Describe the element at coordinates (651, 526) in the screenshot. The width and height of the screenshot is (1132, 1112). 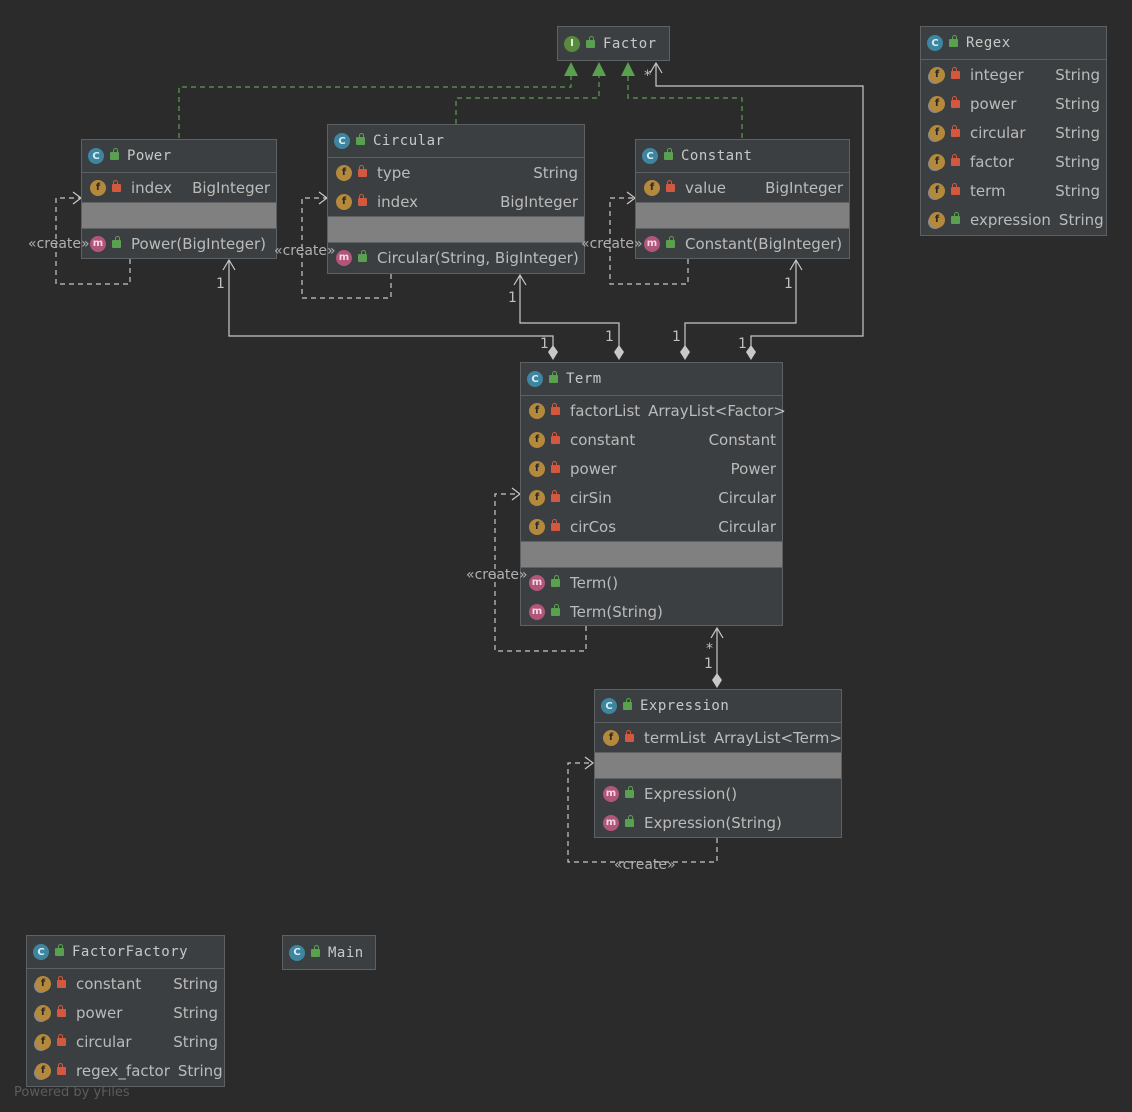
I see `field-row: f cirCos Circular` at that location.